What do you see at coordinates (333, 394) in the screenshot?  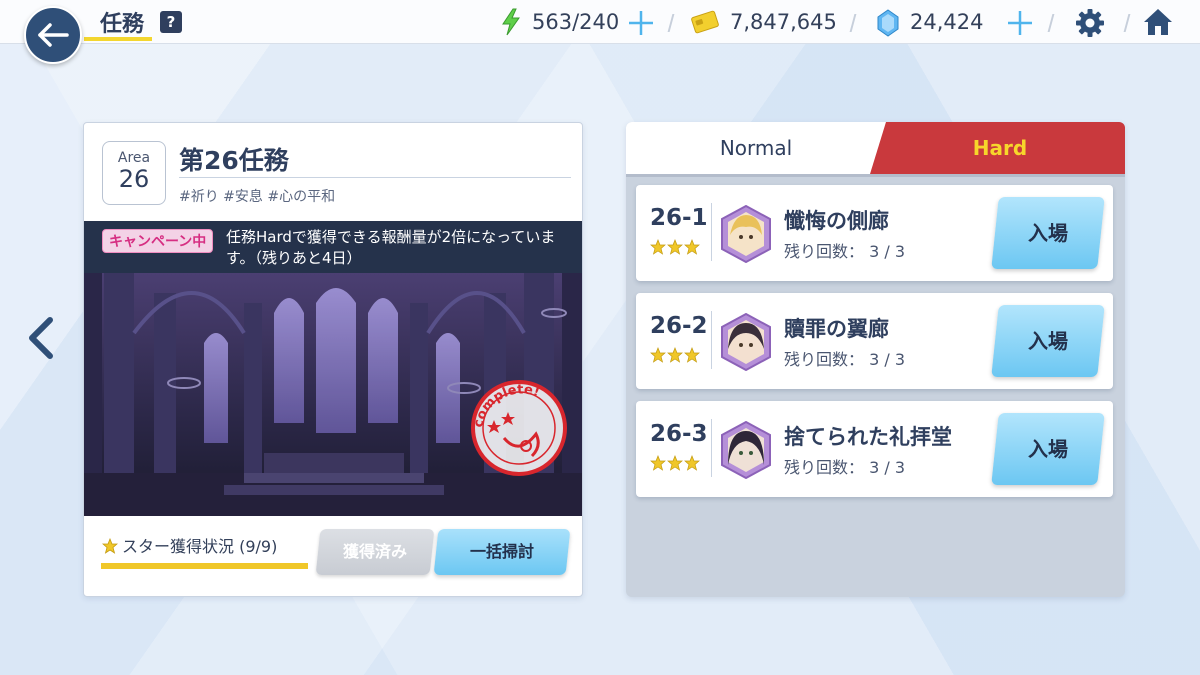 I see `mission-artwork: complete!` at bounding box center [333, 394].